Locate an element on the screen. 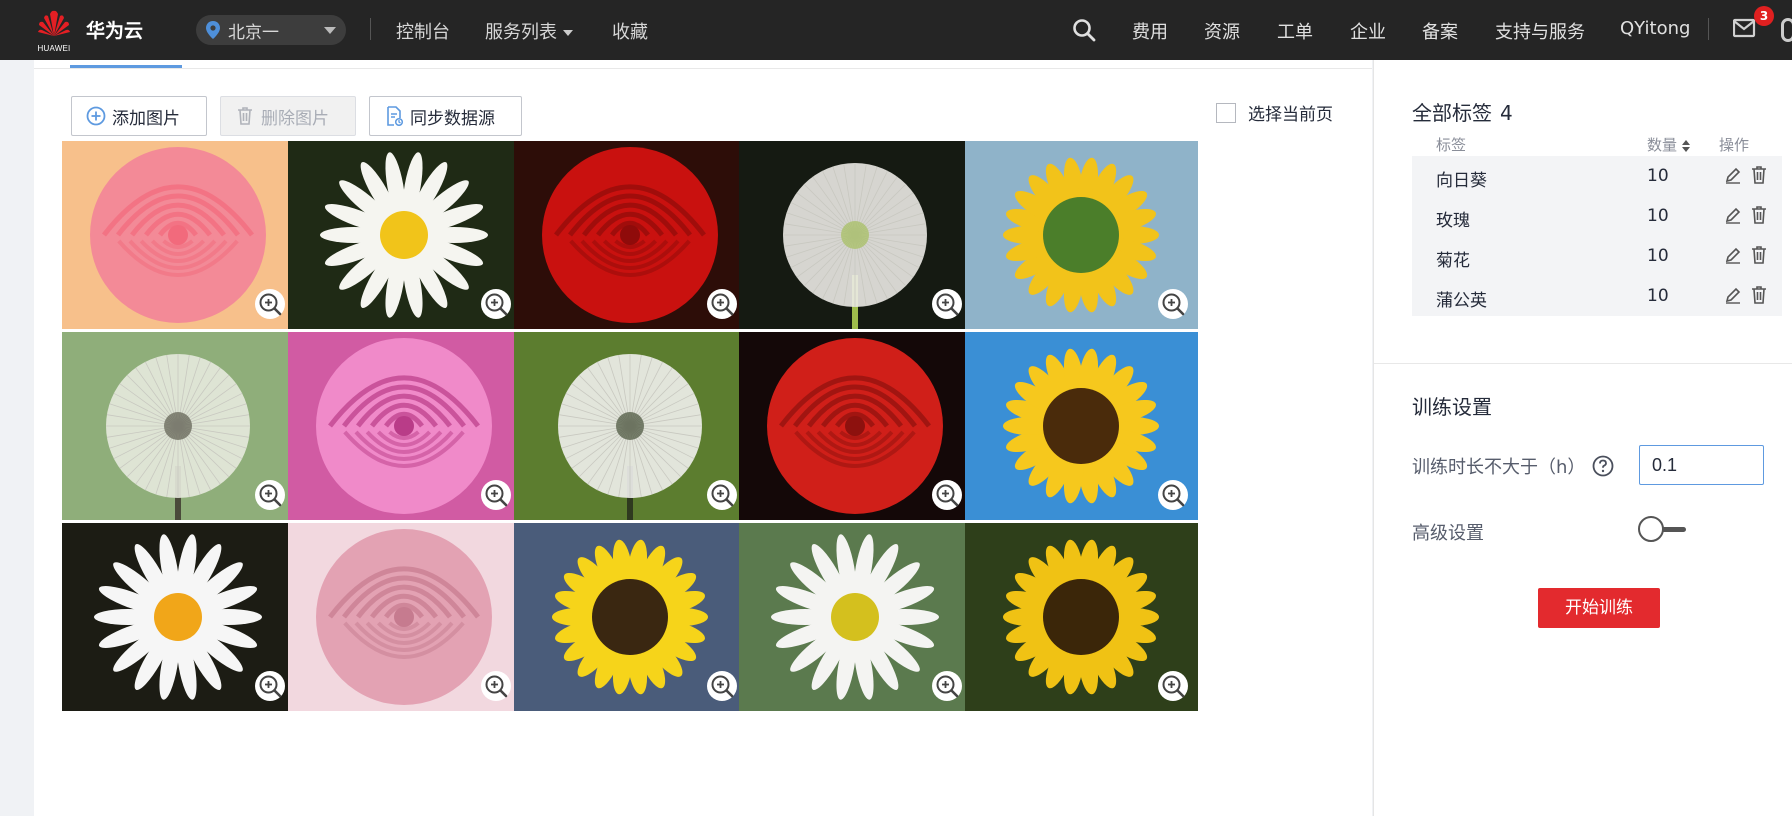 The width and height of the screenshot is (1792, 816). nav-enterprise: 企业 is located at coordinates (1368, 31).